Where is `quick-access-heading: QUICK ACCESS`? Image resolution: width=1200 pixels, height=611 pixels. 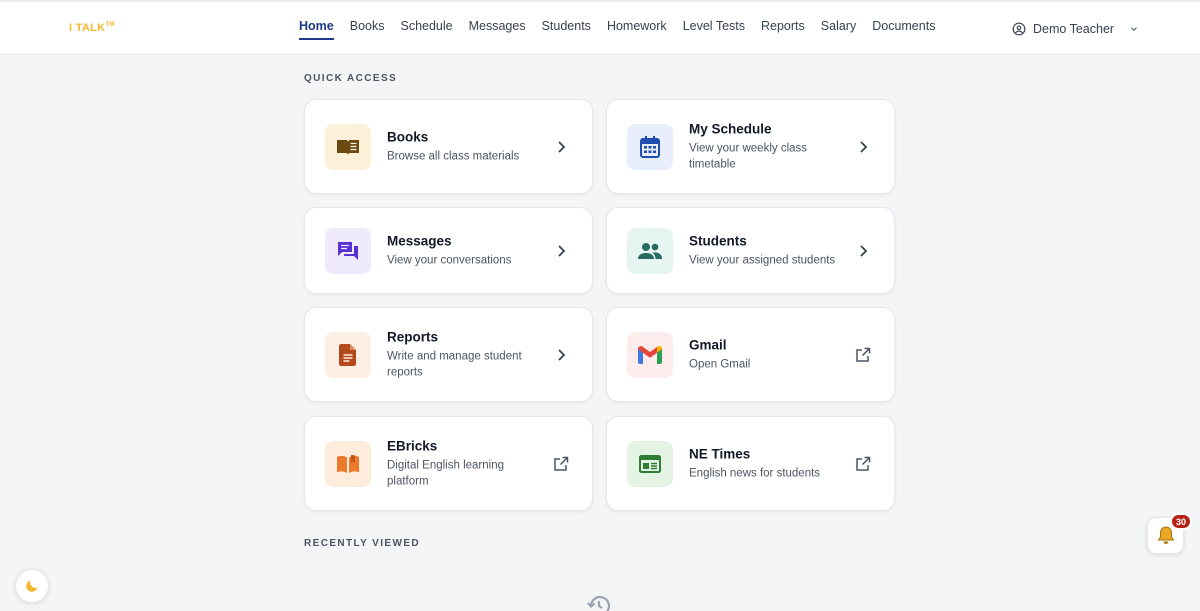 quick-access-heading: QUICK ACCESS is located at coordinates (351, 78).